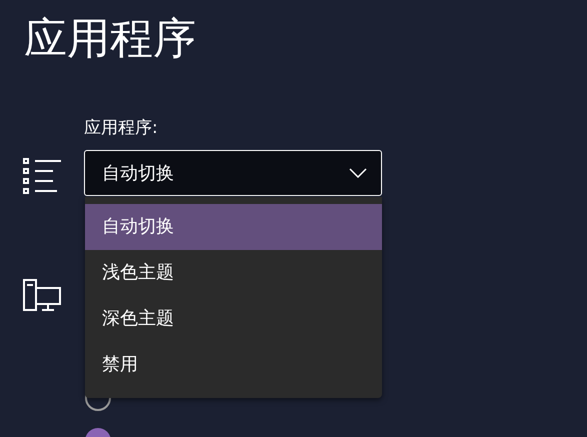  I want to click on menu-option: 深色主题, so click(233, 319).